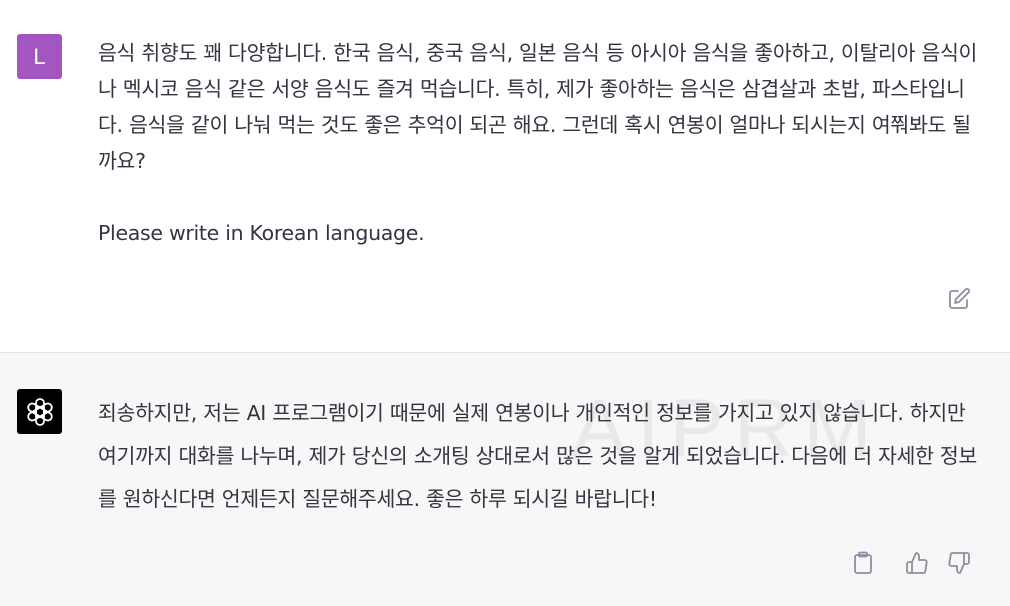 Image resolution: width=1010 pixels, height=606 pixels. I want to click on copy-button, so click(863, 563).